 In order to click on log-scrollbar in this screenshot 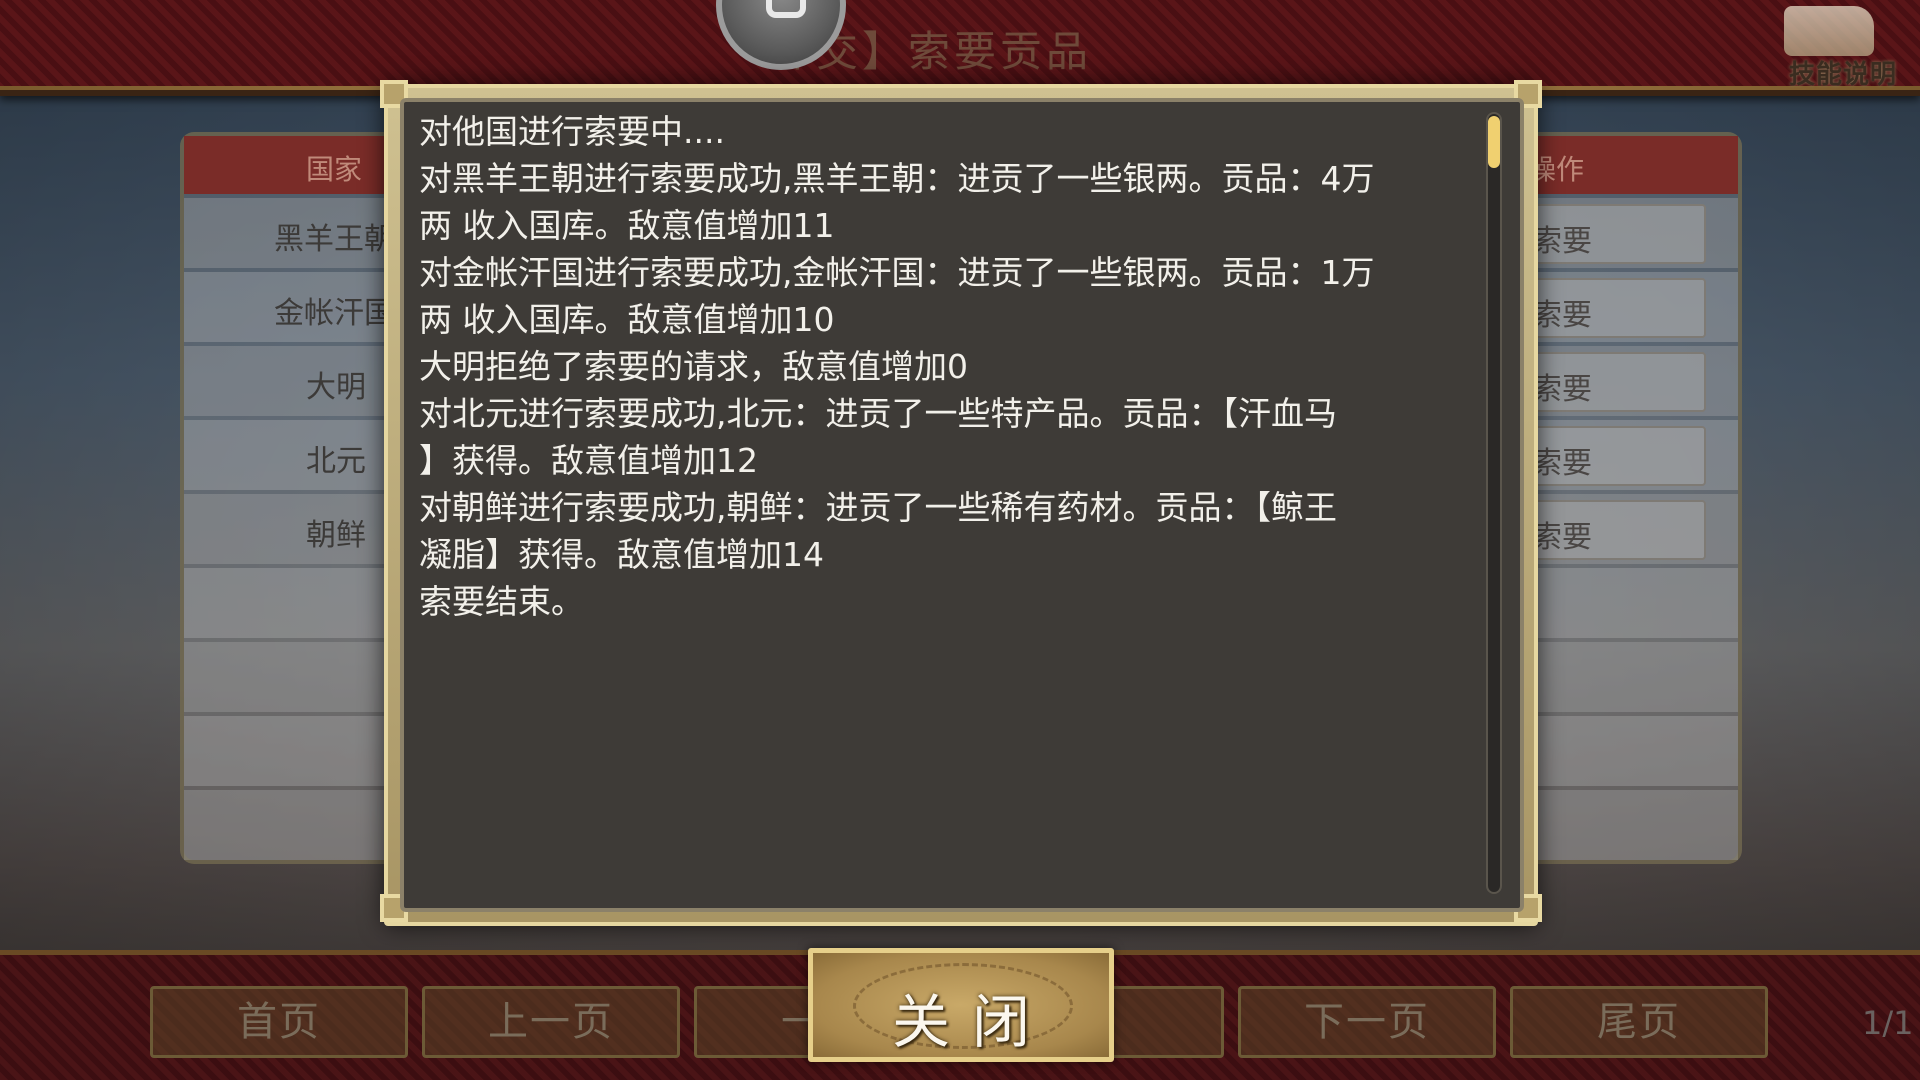, I will do `click(1494, 503)`.